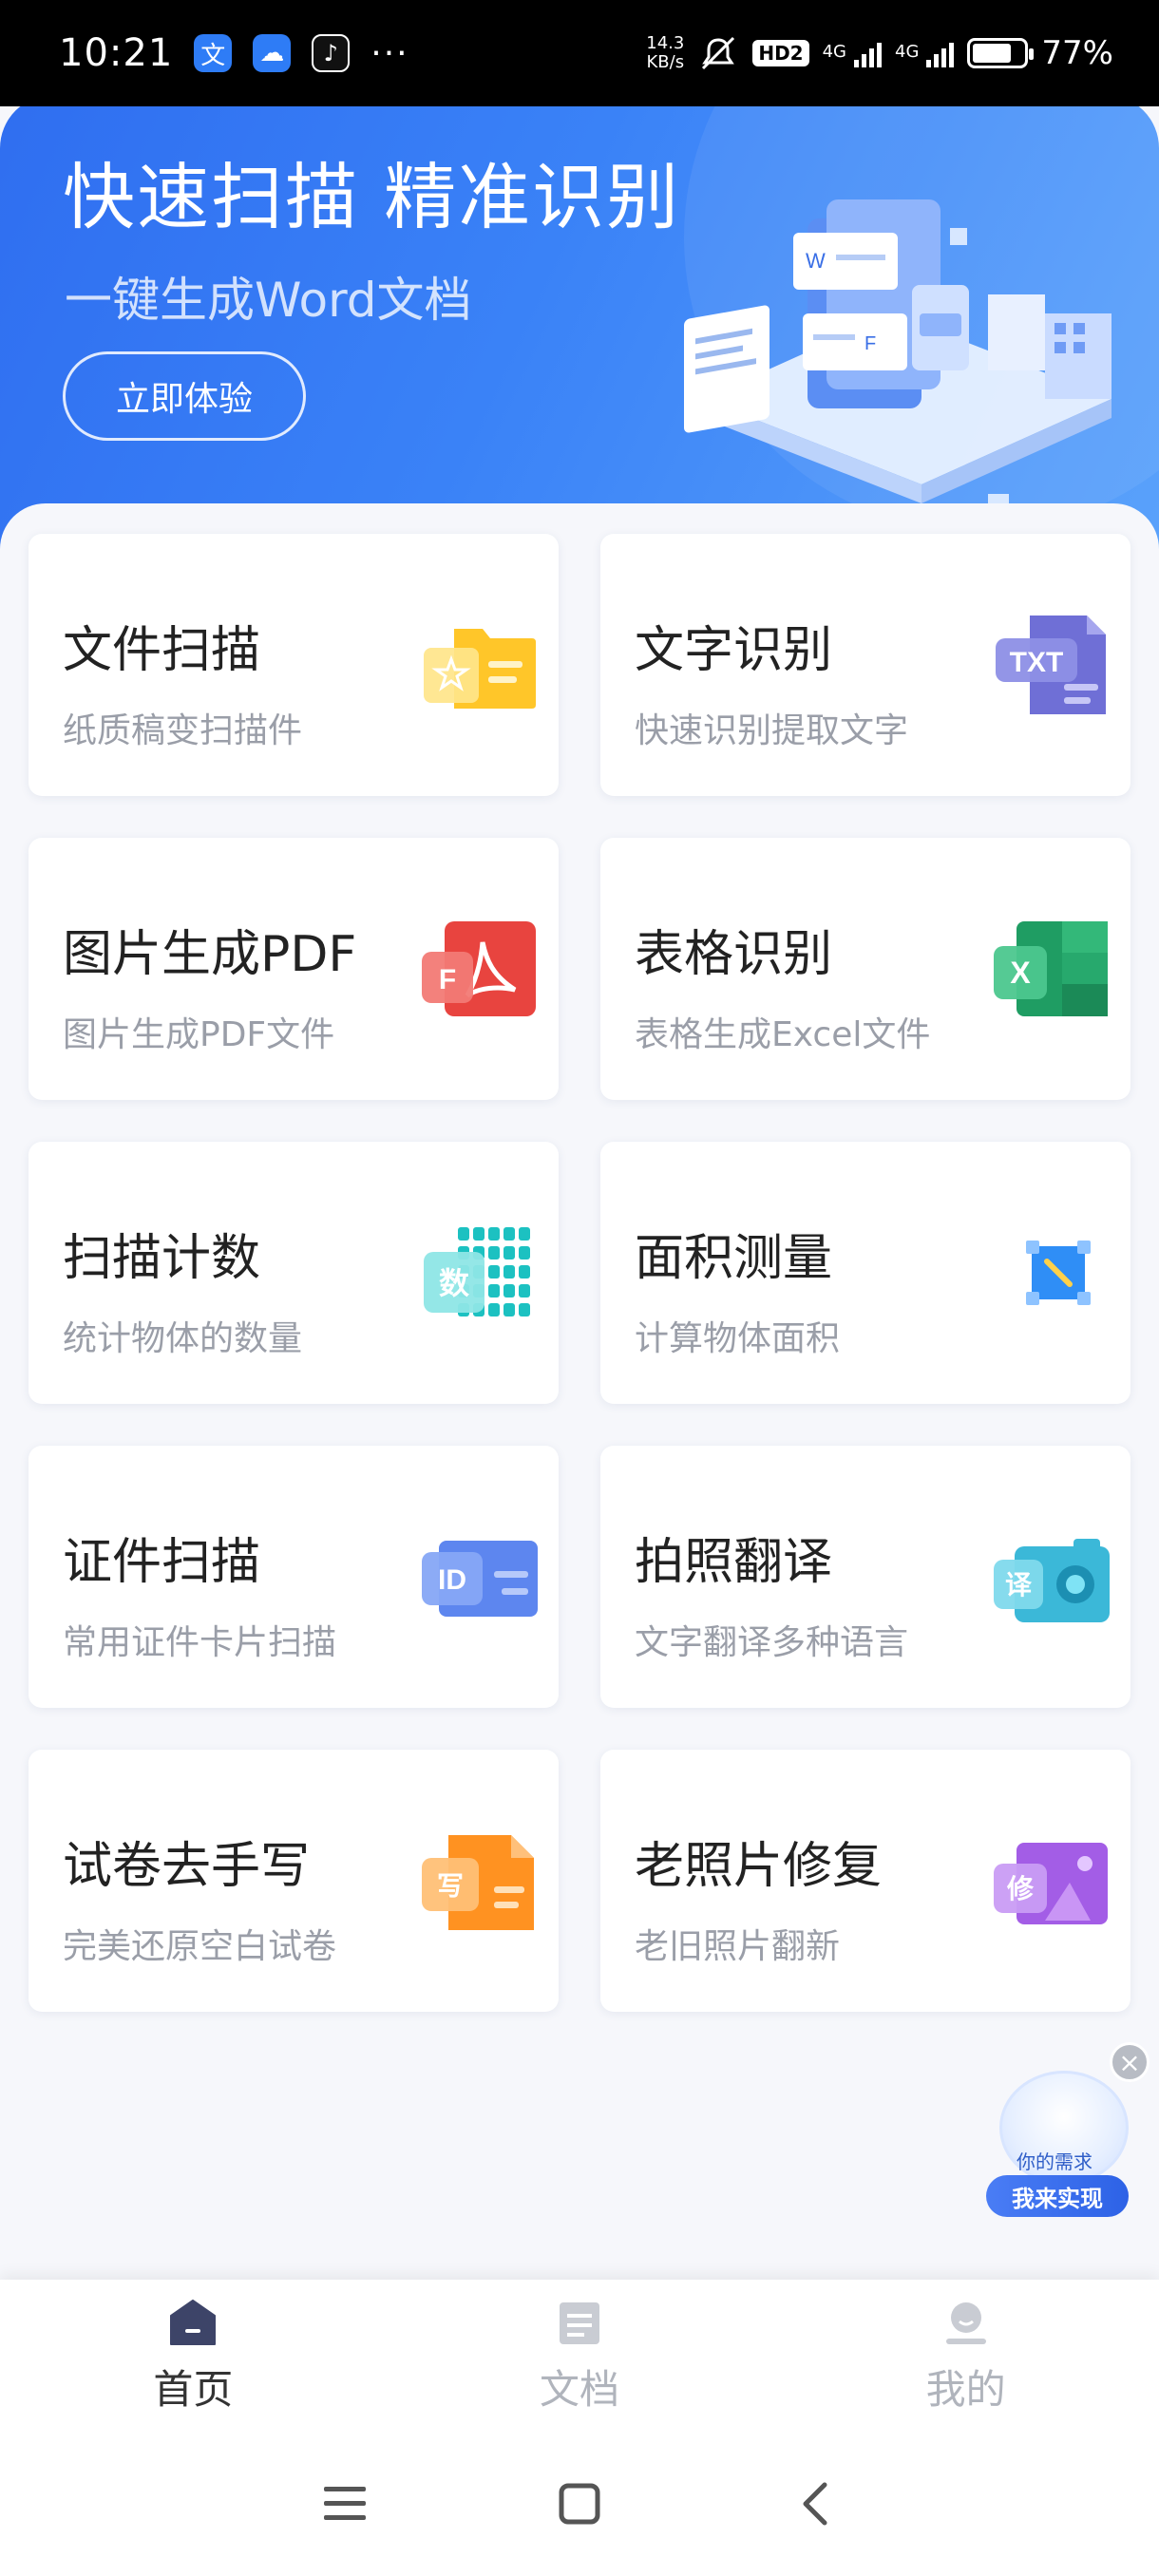 The height and width of the screenshot is (2576, 1159). Describe the element at coordinates (965, 2322) in the screenshot. I see `profile-icon` at that location.